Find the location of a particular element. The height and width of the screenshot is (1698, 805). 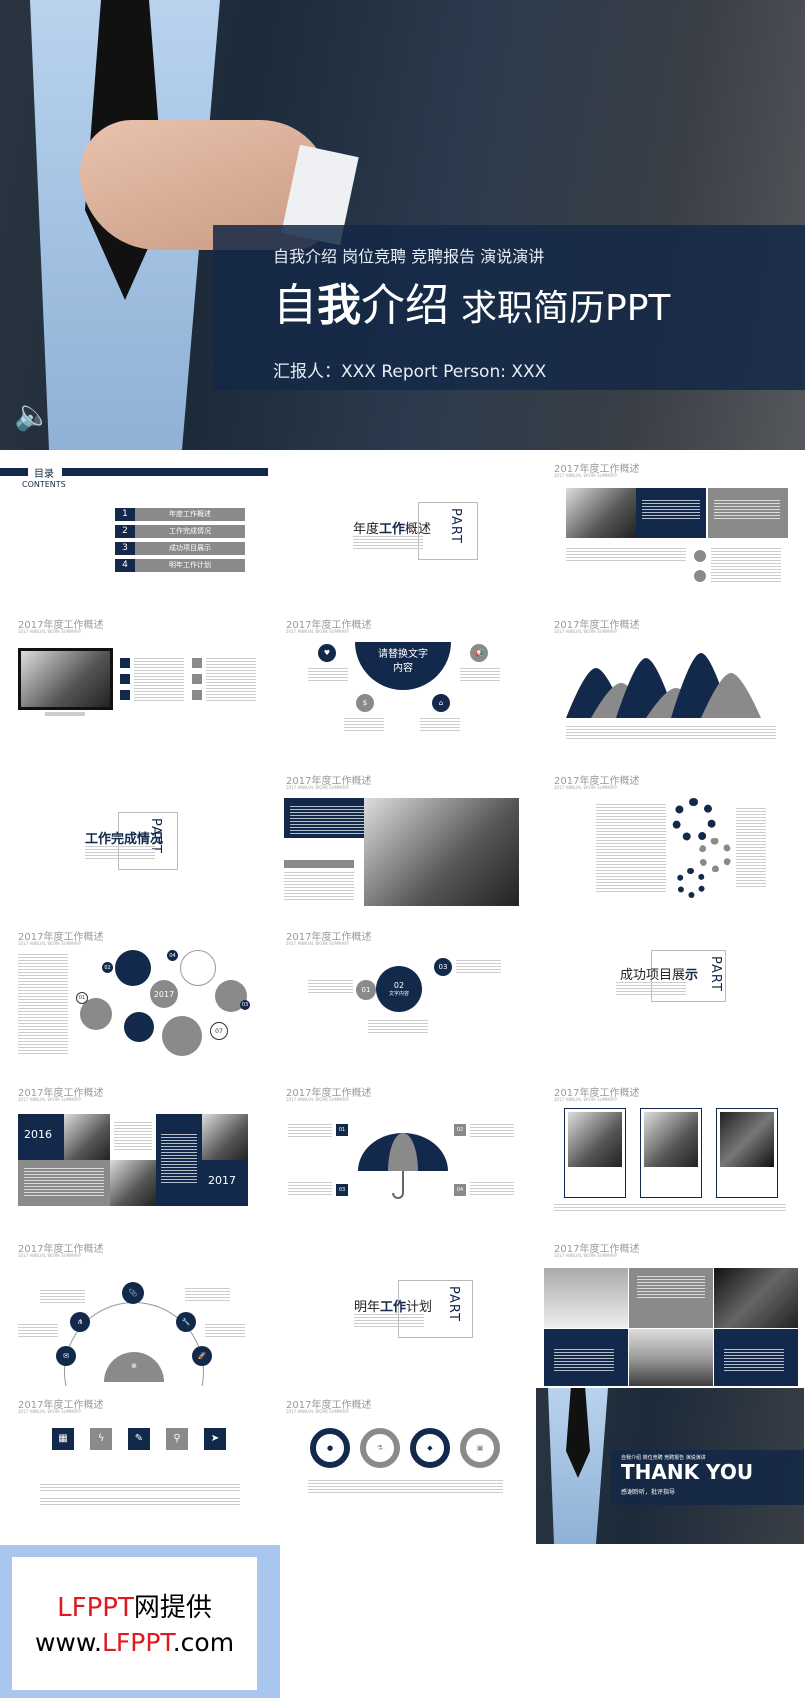

t: 计划 is located at coordinates (419, 1307).